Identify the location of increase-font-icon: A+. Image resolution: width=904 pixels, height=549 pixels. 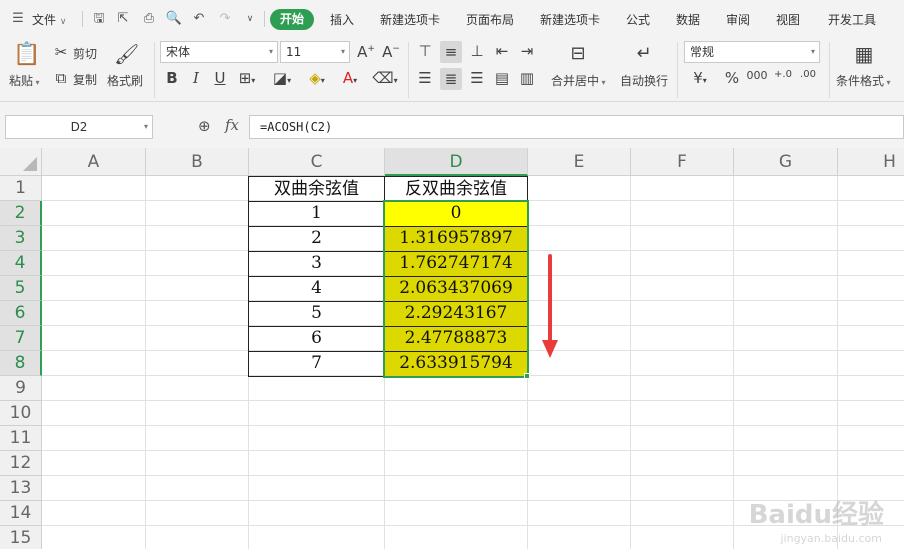
(366, 52).